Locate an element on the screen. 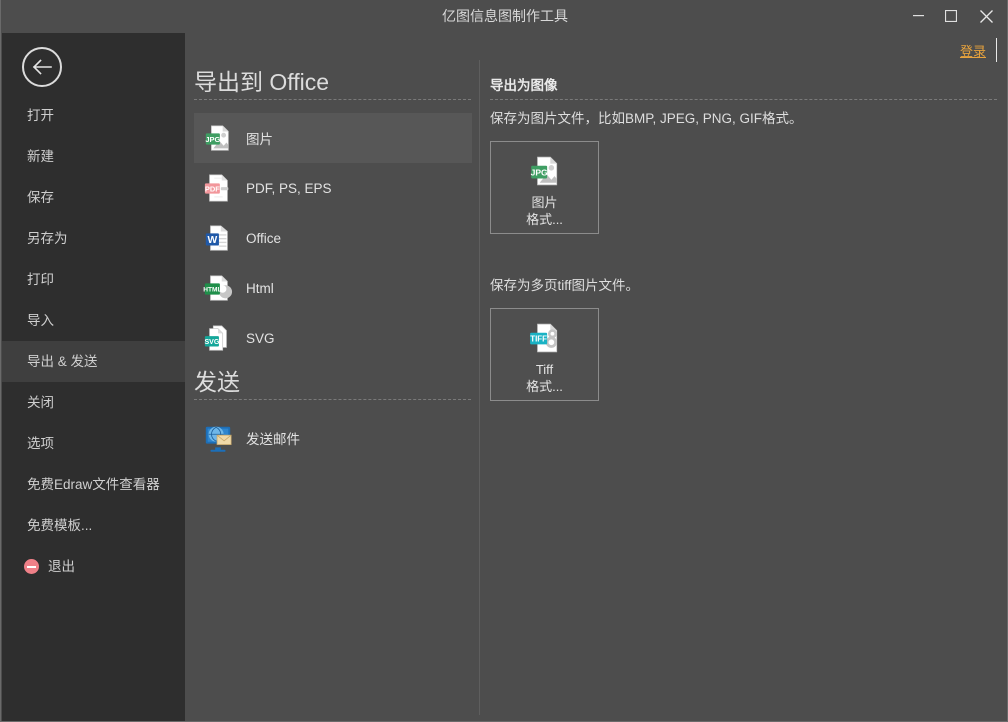  html-file-icon: HTML is located at coordinates (218, 288).